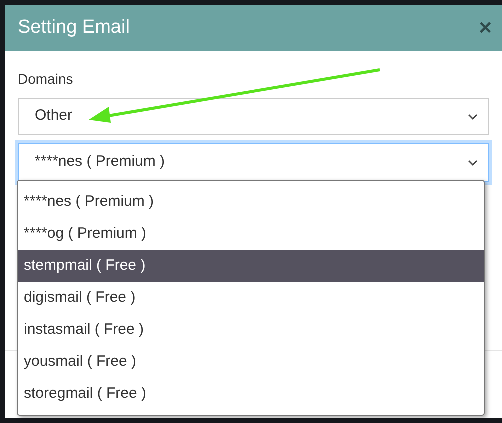 The width and height of the screenshot is (502, 423). Describe the element at coordinates (74, 28) in the screenshot. I see `dialog-title: Setting Email` at that location.